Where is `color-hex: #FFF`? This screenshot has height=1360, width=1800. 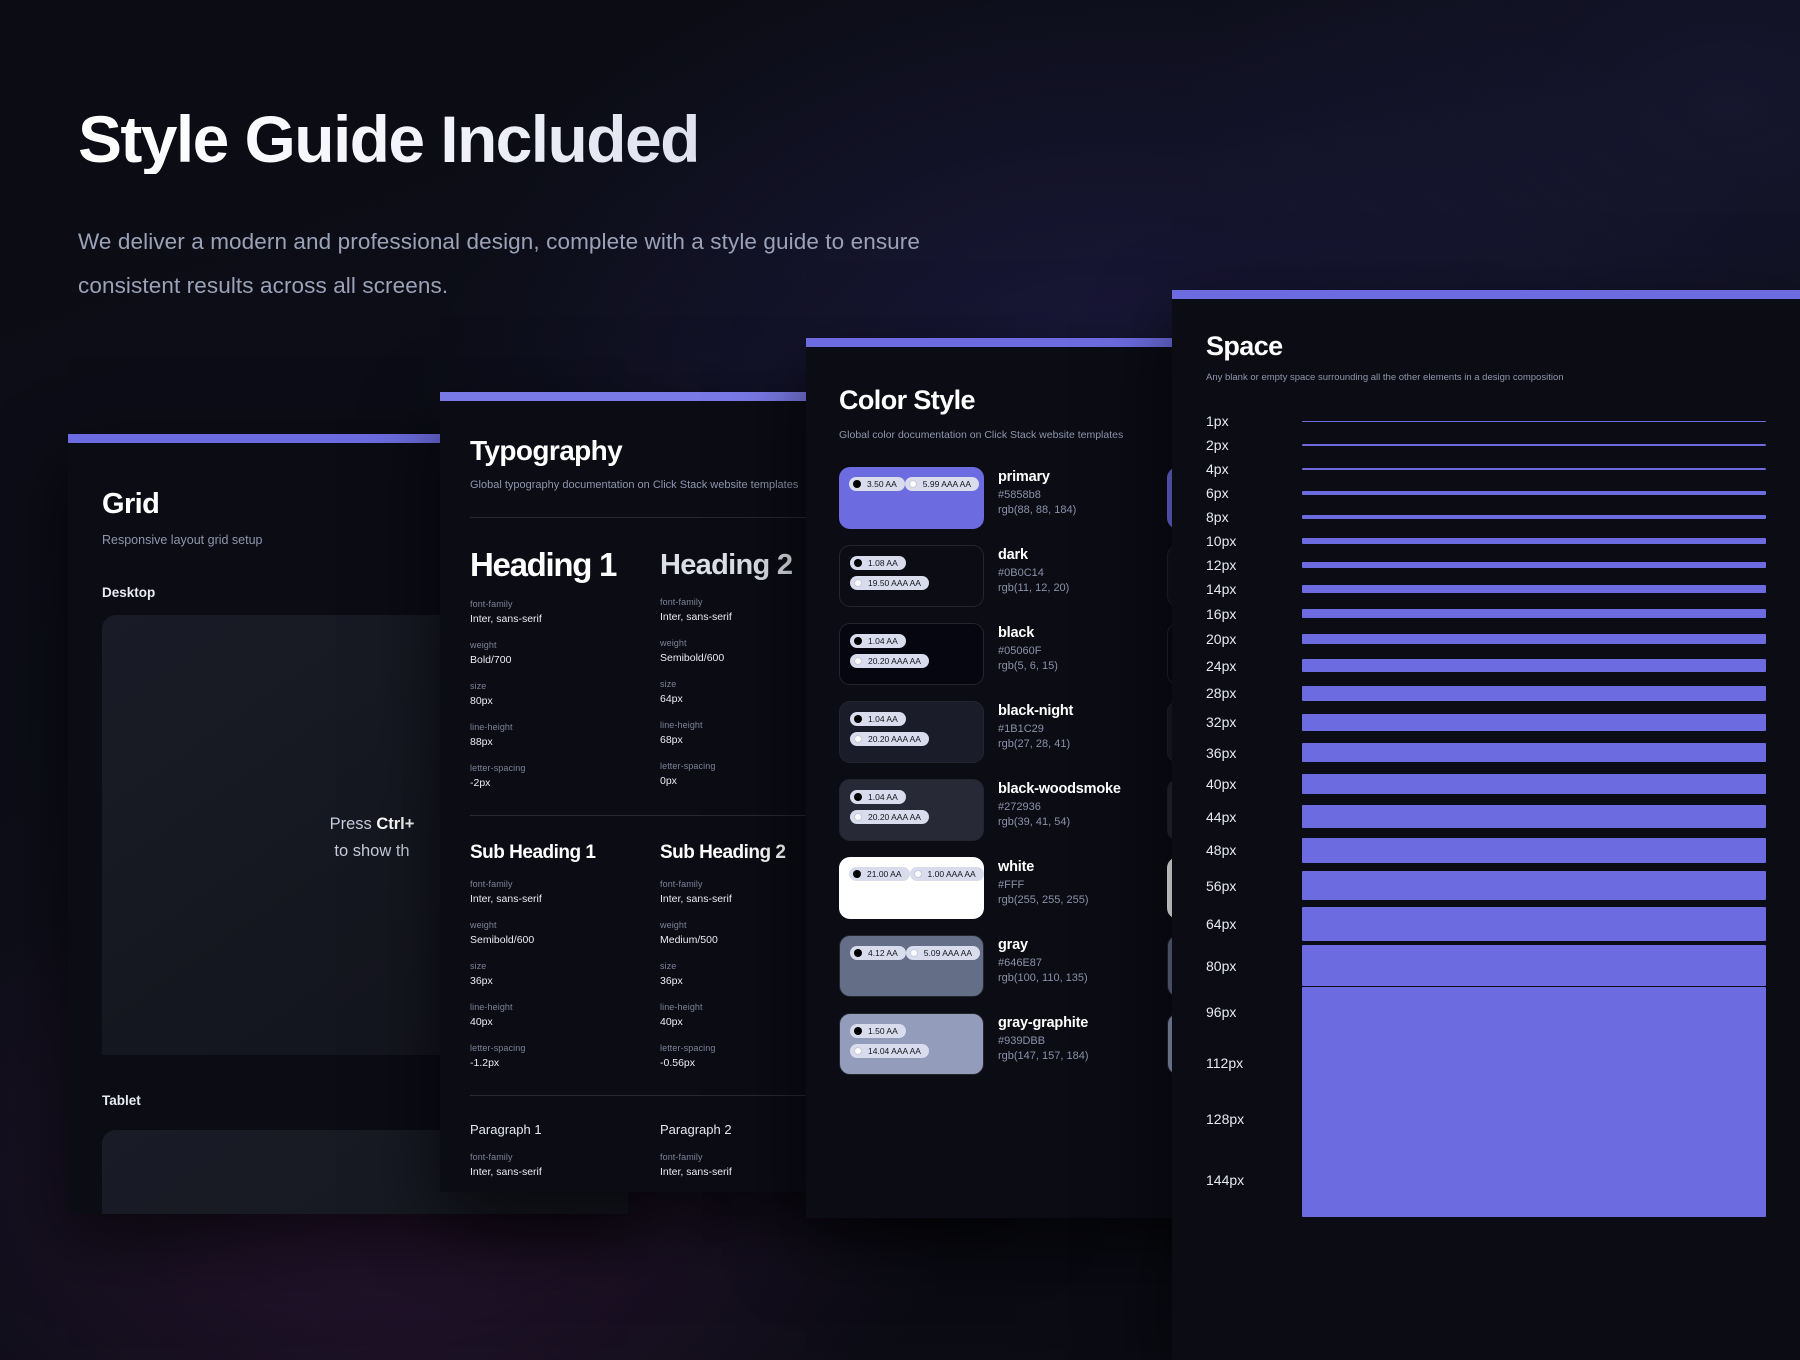
color-hex: #FFF is located at coordinates (1011, 885).